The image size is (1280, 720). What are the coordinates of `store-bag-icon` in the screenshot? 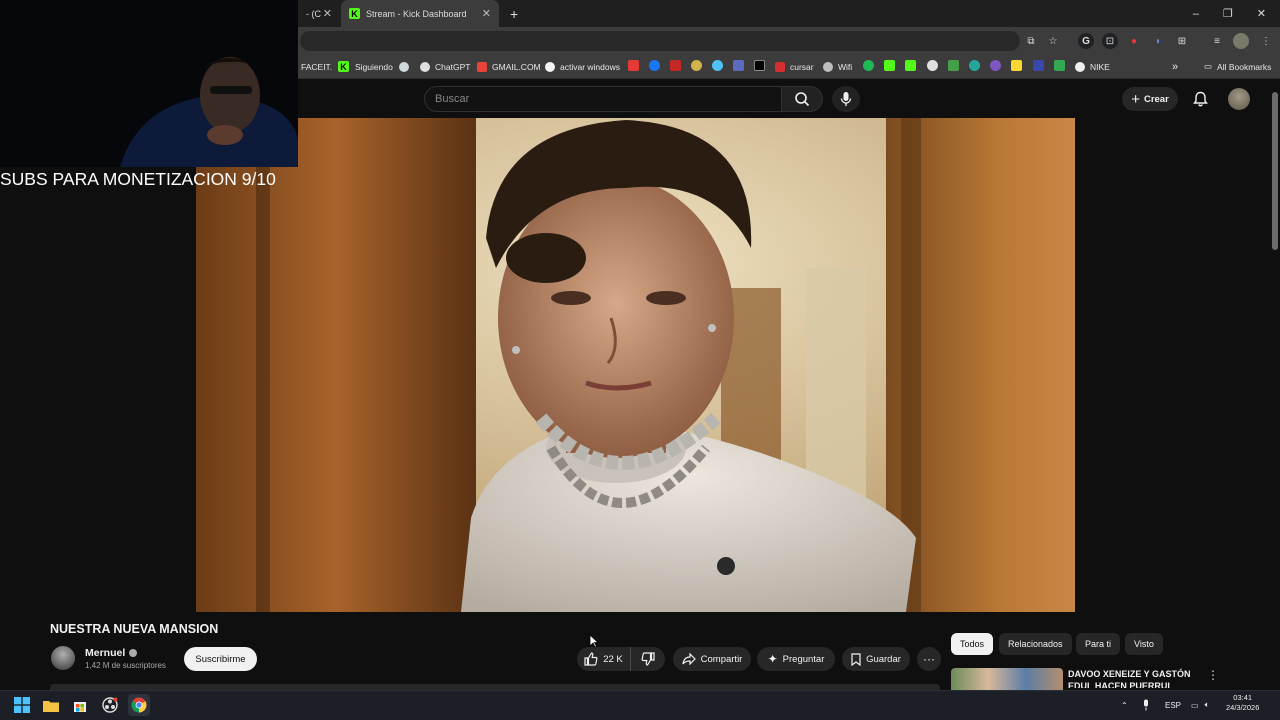 It's located at (80, 707).